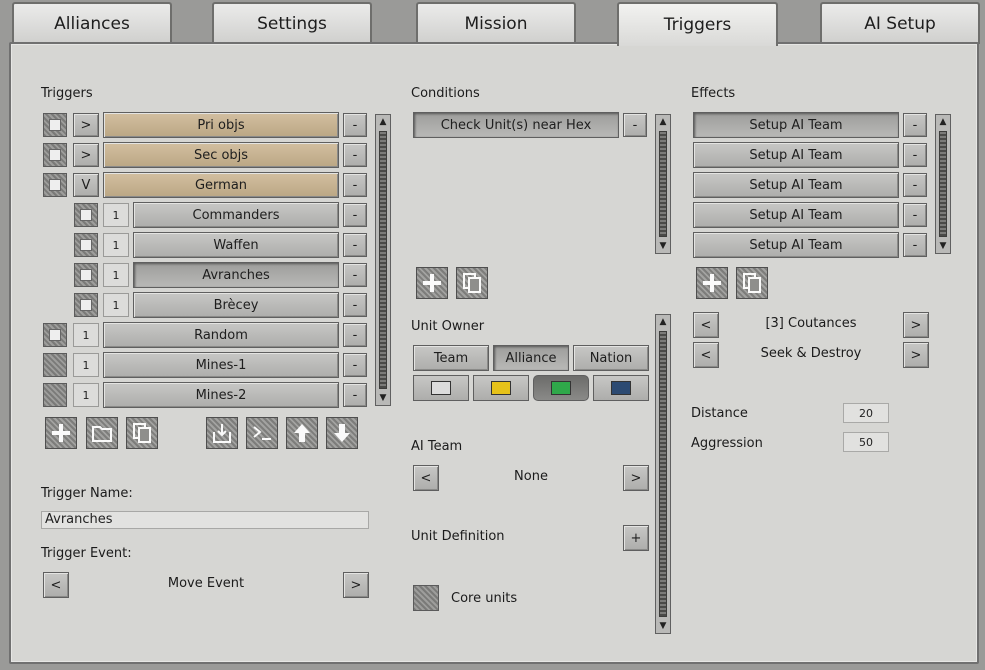  Describe the element at coordinates (636, 478) in the screenshot. I see `ai-team-next-button: >` at that location.